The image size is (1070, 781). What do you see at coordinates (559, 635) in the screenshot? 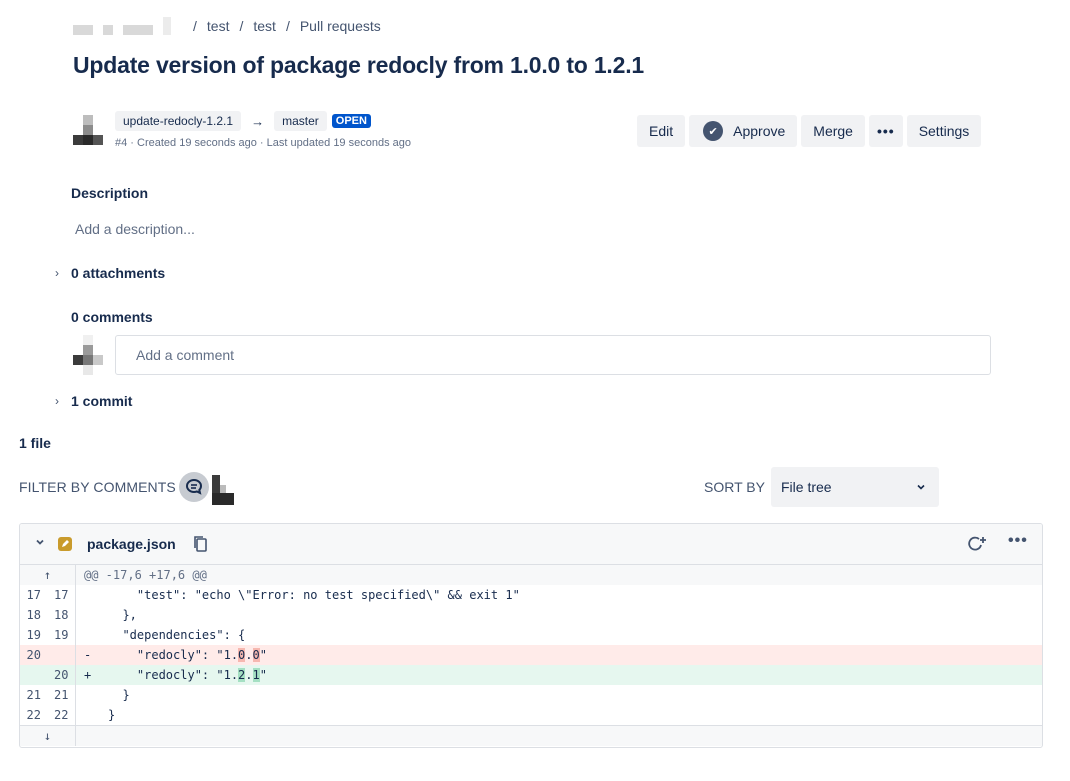
I see `code-line: "dependencies": {` at bounding box center [559, 635].